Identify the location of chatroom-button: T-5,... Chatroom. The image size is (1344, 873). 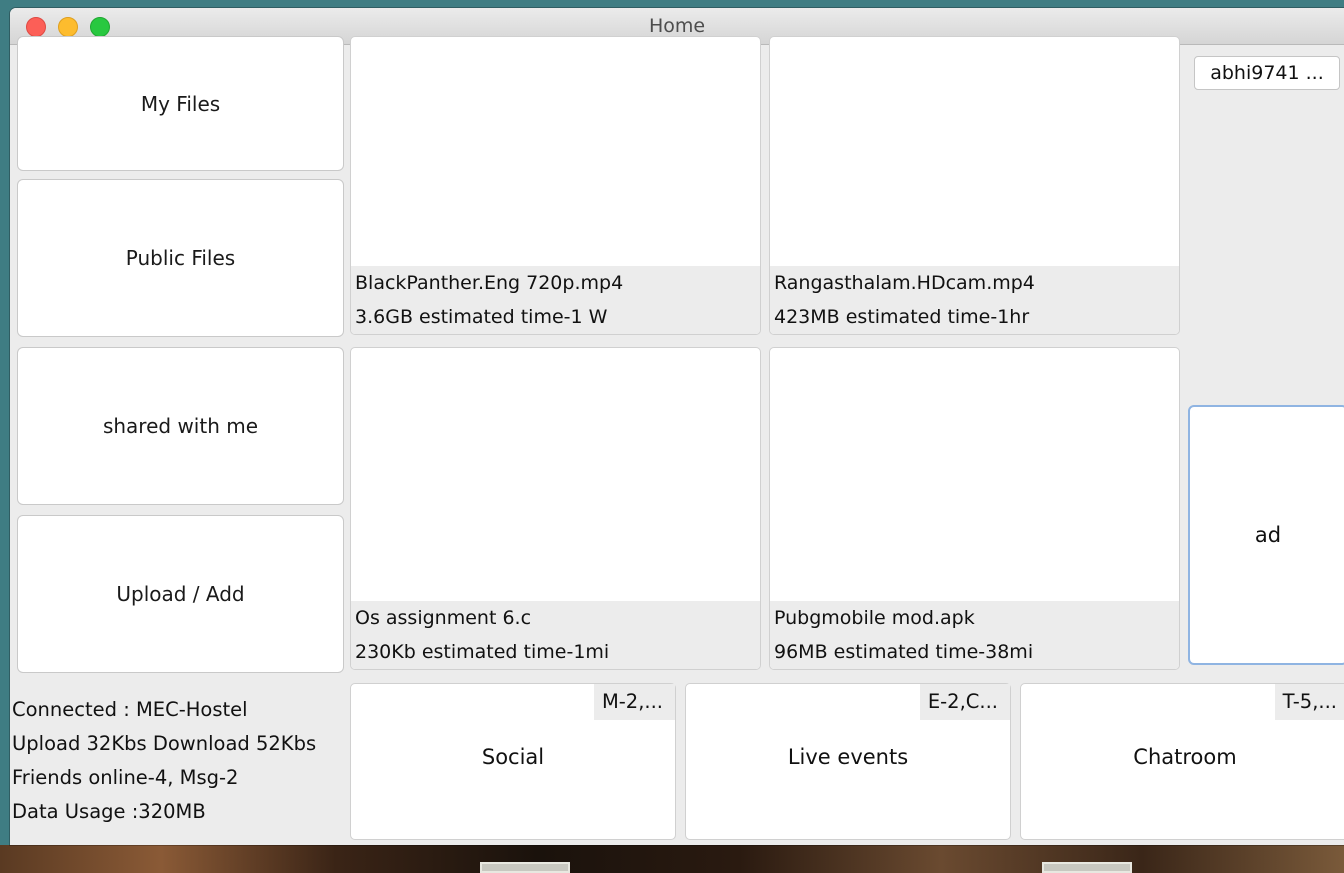
(1182, 761).